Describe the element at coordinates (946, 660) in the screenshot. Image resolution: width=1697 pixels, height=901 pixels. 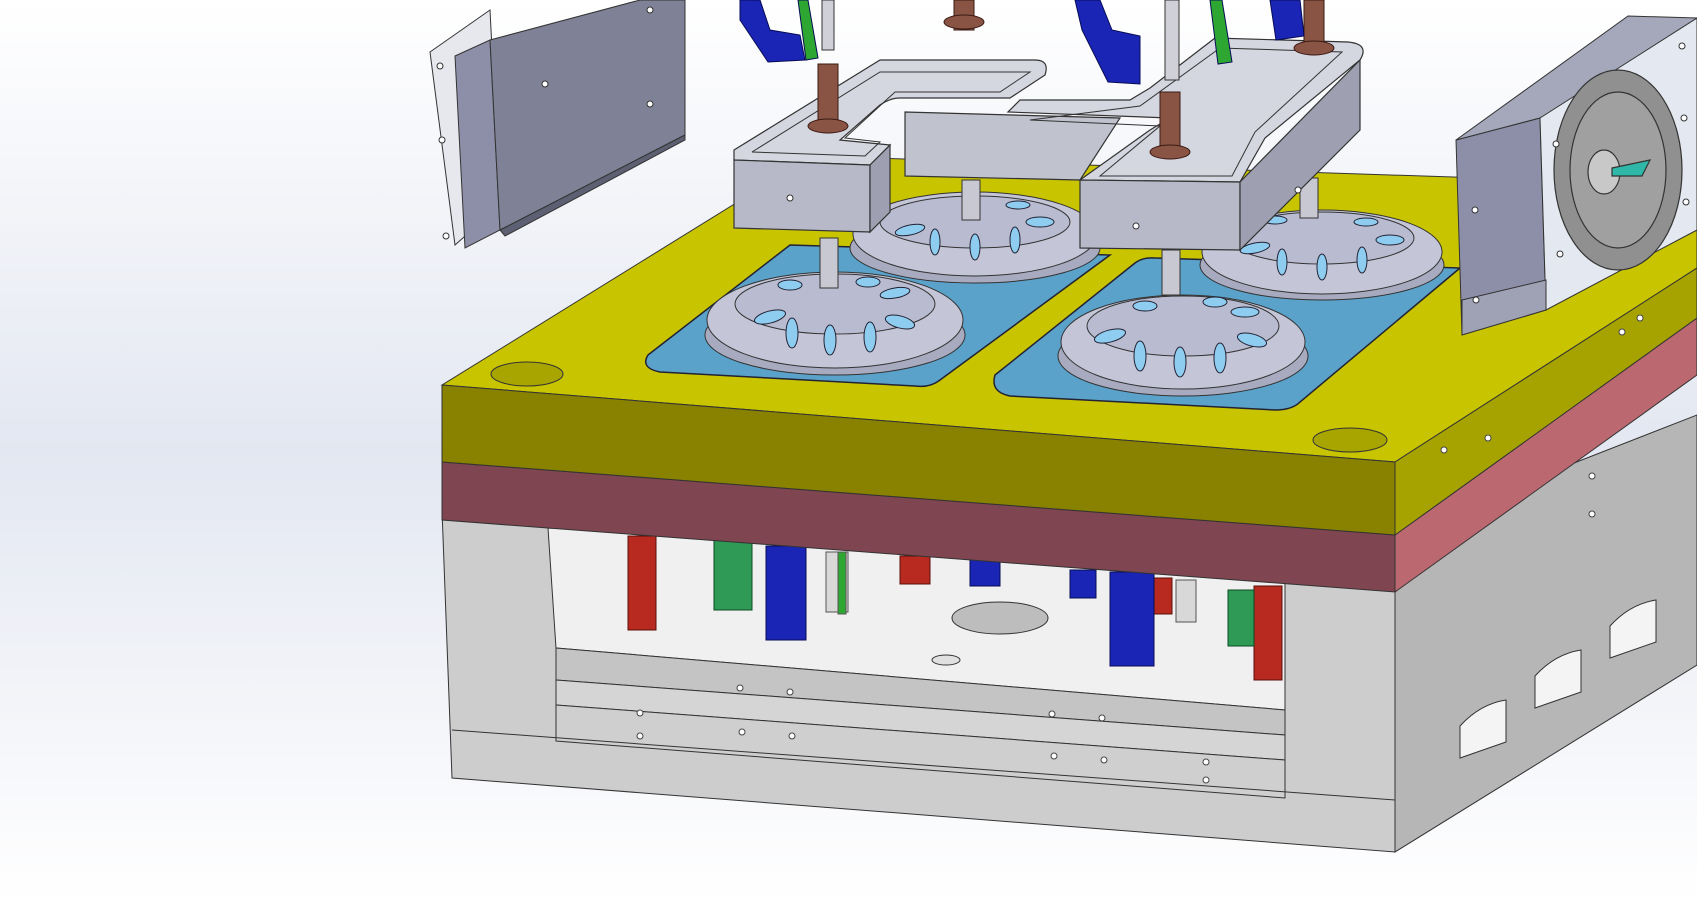
I see `bolt-hole` at that location.